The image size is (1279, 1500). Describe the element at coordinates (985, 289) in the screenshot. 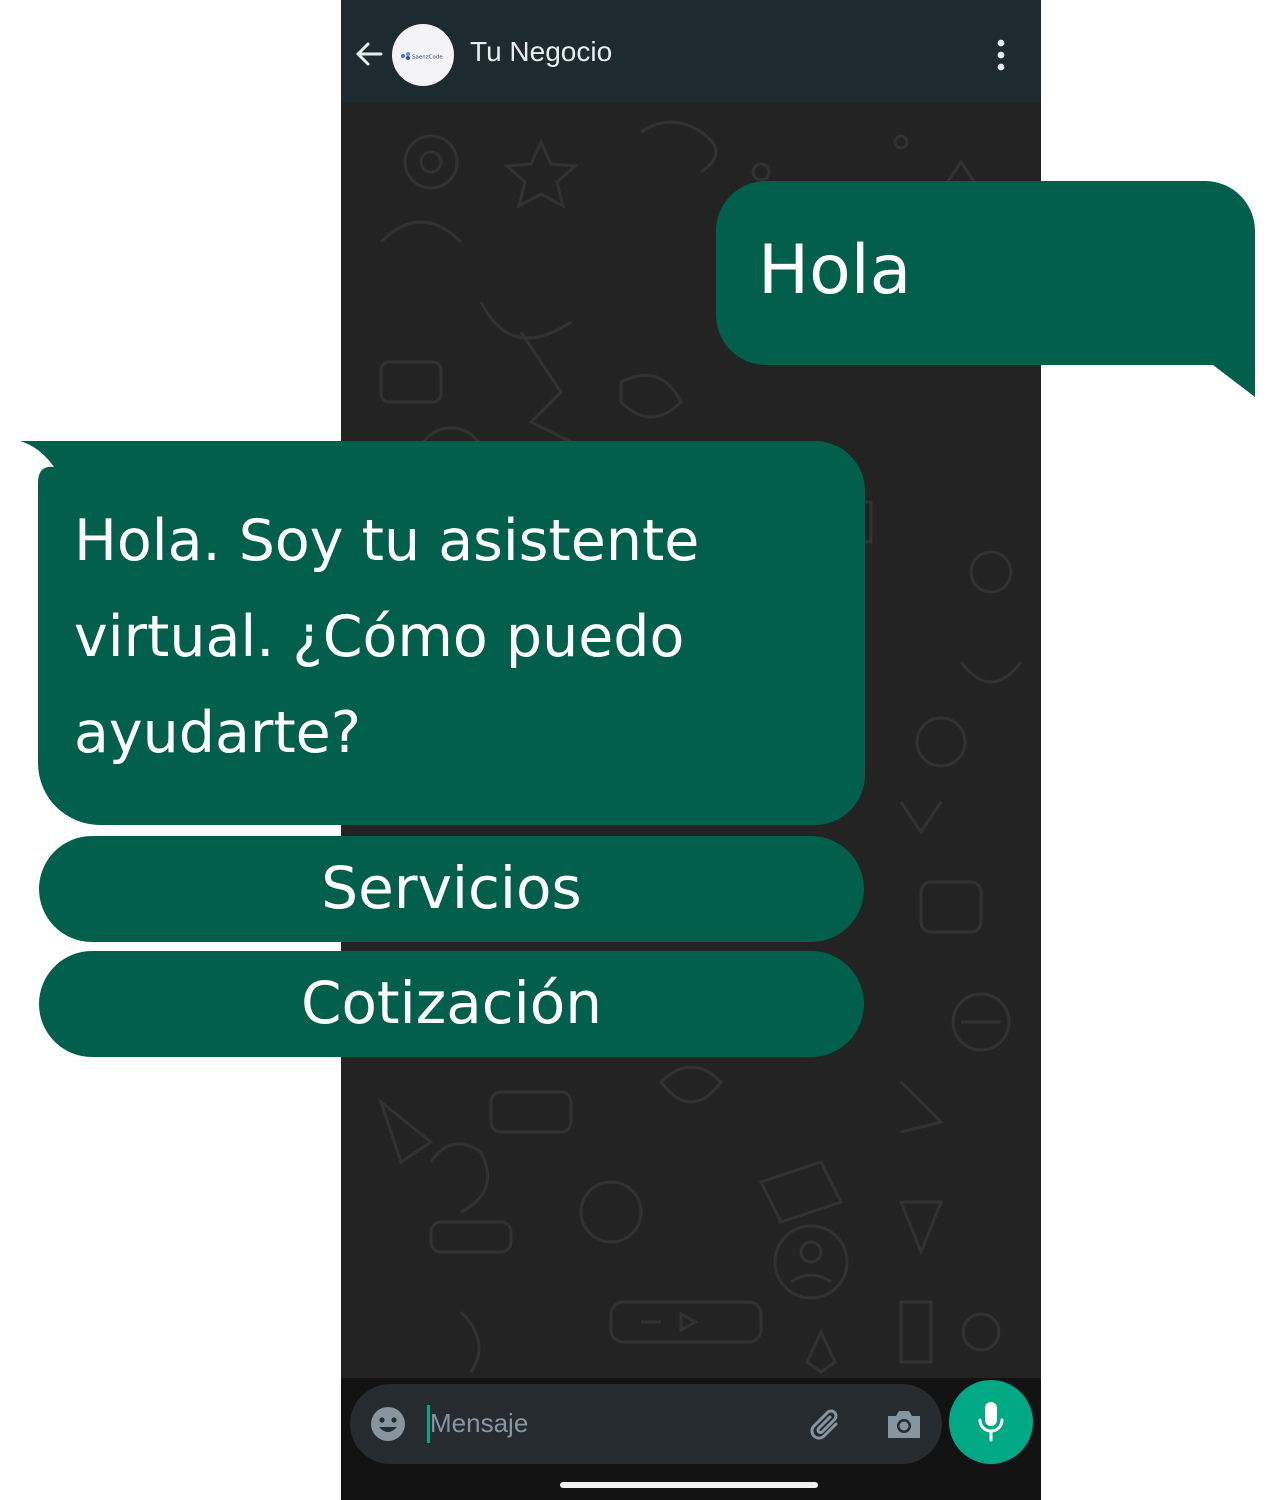

I see `outgoing-message-bubble: Hola` at that location.